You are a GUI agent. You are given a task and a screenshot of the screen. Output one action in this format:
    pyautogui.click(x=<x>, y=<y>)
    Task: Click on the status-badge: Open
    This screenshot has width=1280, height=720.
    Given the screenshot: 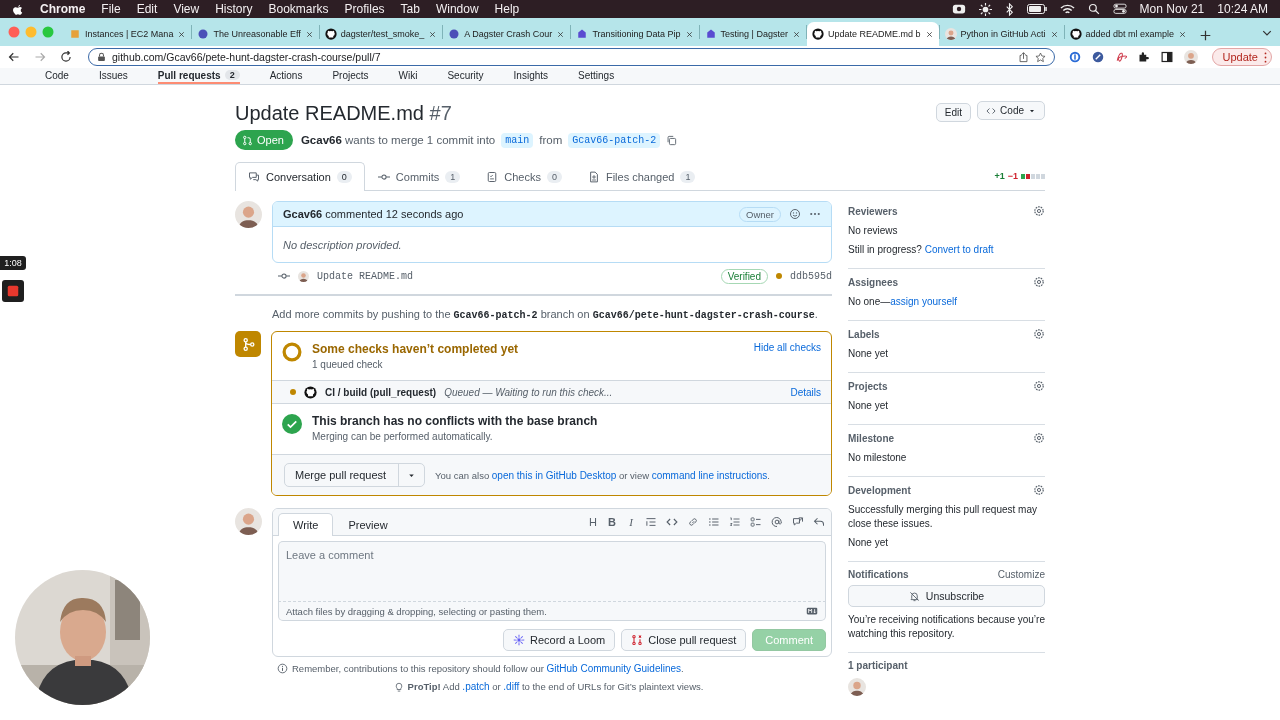 What is the action you would take?
    pyautogui.click(x=264, y=140)
    